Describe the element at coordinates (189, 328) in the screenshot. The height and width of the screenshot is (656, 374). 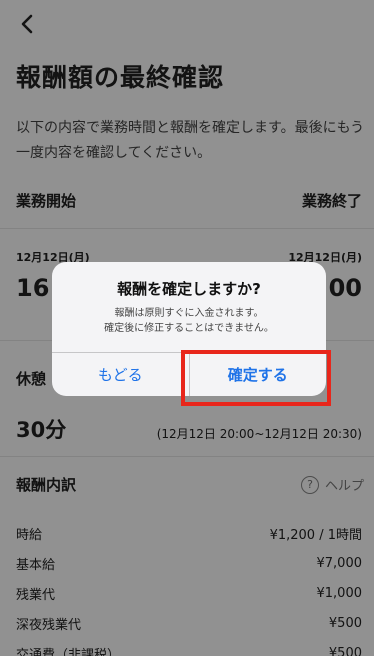
I see `dialog-message-line: 確定後に修正することはできません。` at that location.